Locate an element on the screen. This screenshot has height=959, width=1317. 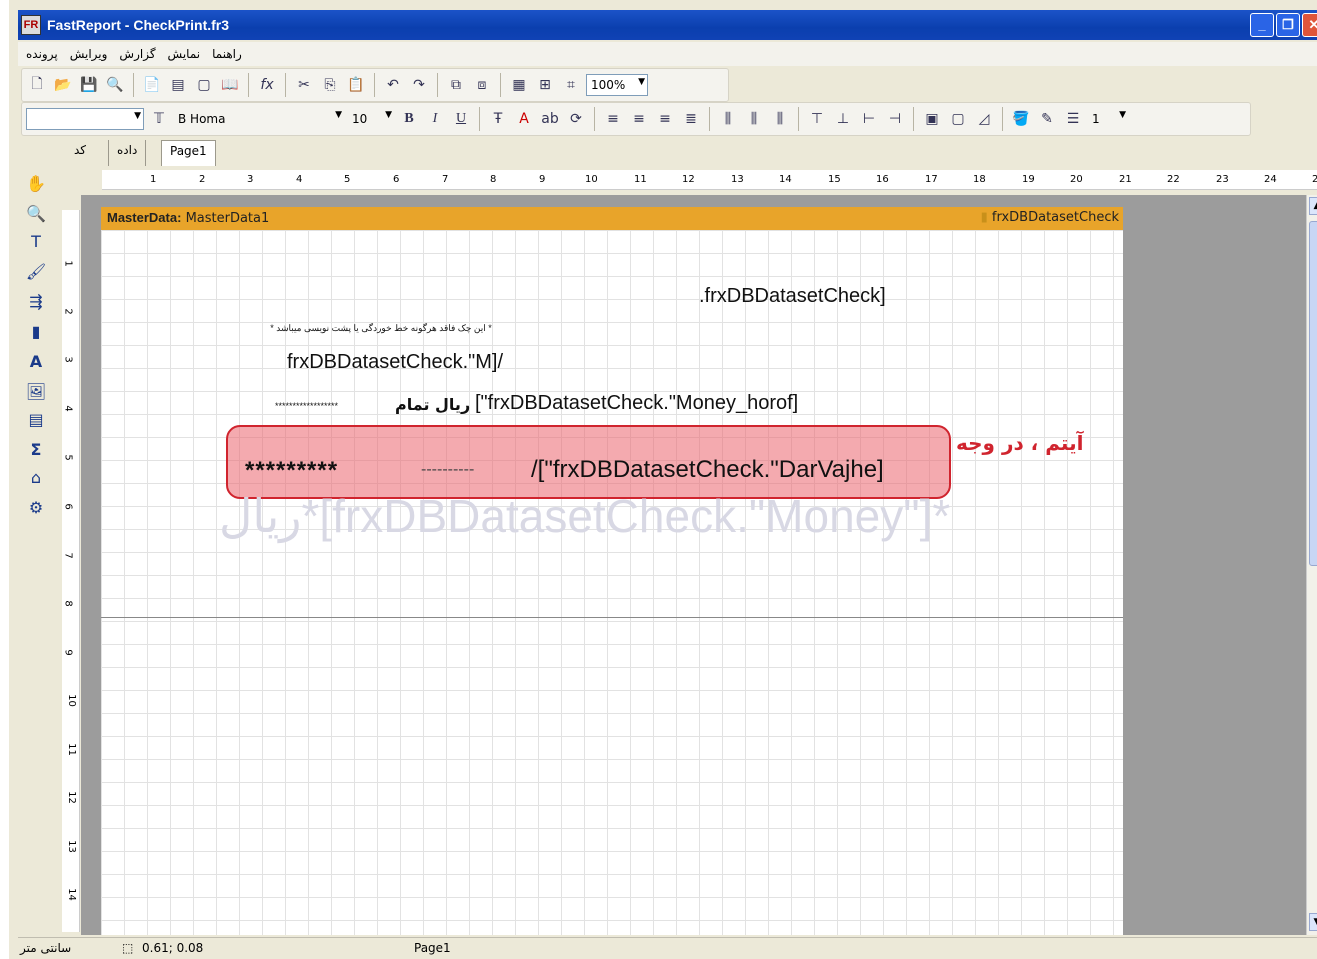
ruler-h-label: 23 is located at coordinates (1222, 179).